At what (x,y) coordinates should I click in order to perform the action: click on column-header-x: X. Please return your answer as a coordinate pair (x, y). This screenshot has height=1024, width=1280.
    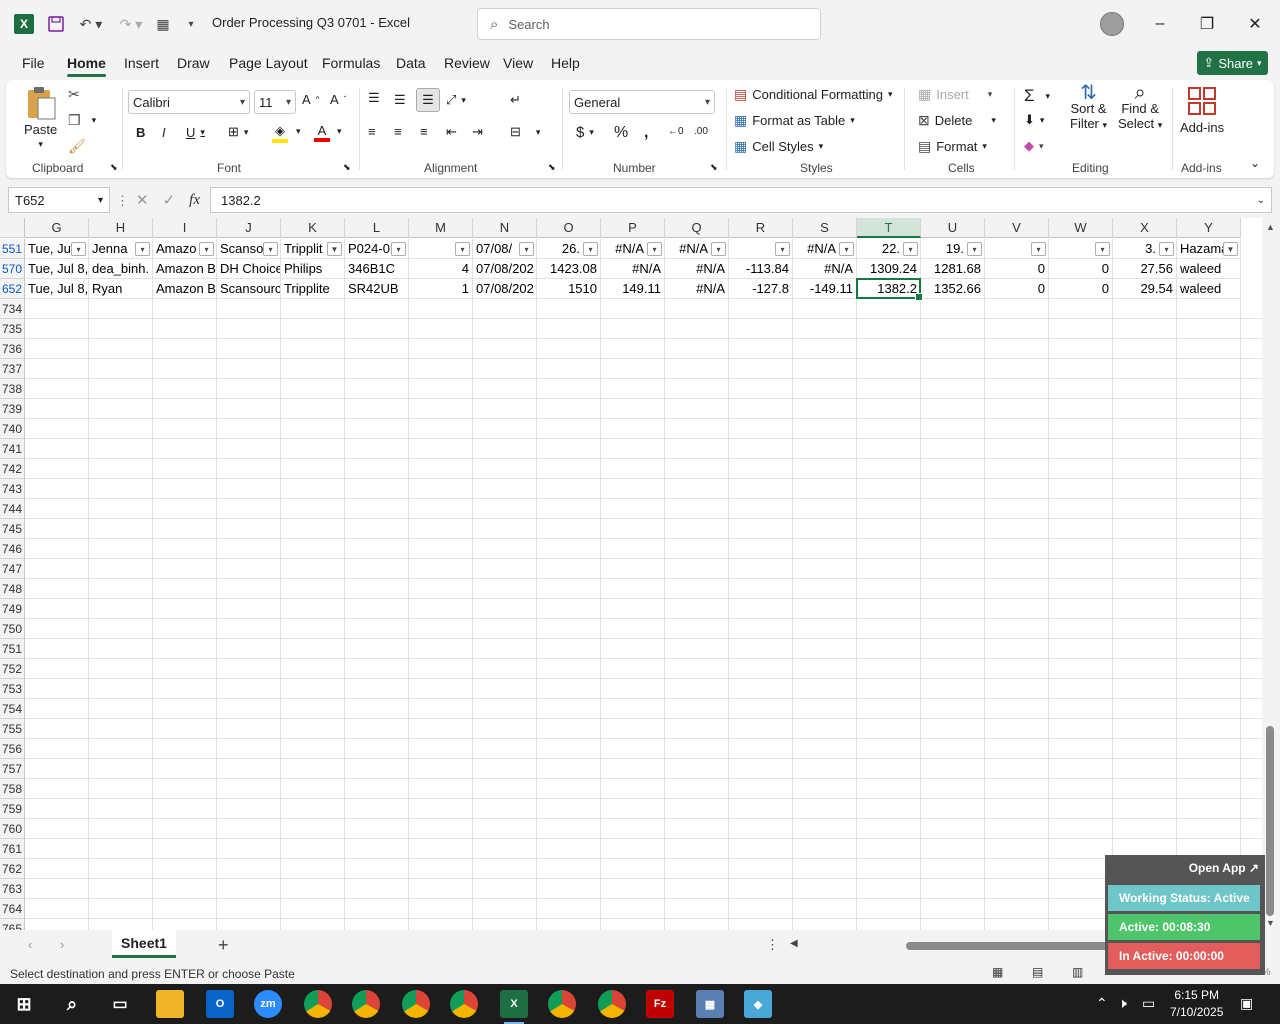
    Looking at the image, I should click on (1145, 228).